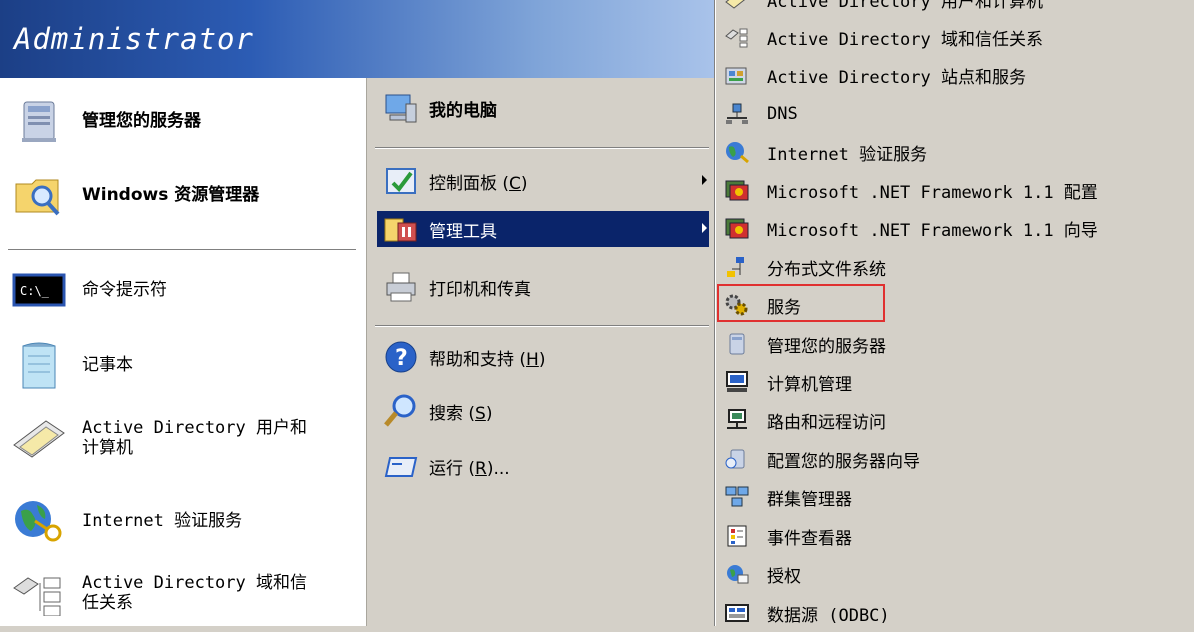 The image size is (1194, 632). Describe the element at coordinates (737, 497) in the screenshot. I see `cluster-icon` at that location.